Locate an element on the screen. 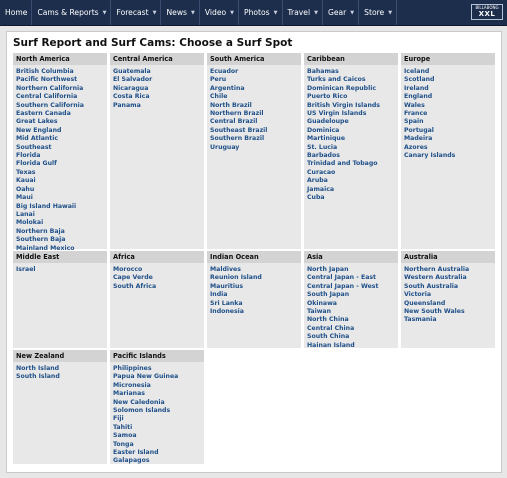  spot-link: Victoria is located at coordinates (448, 295).